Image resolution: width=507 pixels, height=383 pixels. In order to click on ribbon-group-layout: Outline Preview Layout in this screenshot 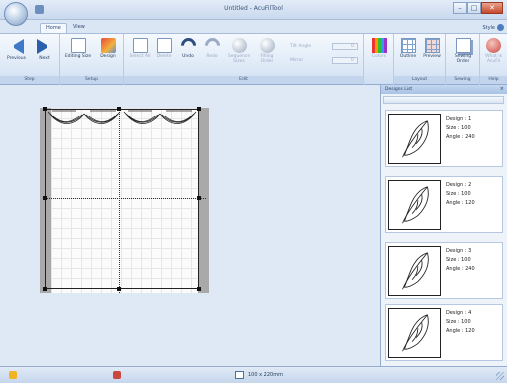, I will do `click(420, 59)`.